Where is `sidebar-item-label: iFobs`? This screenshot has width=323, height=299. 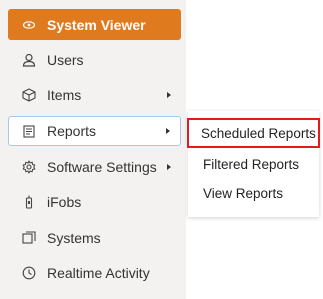 sidebar-item-label: iFobs is located at coordinates (64, 202).